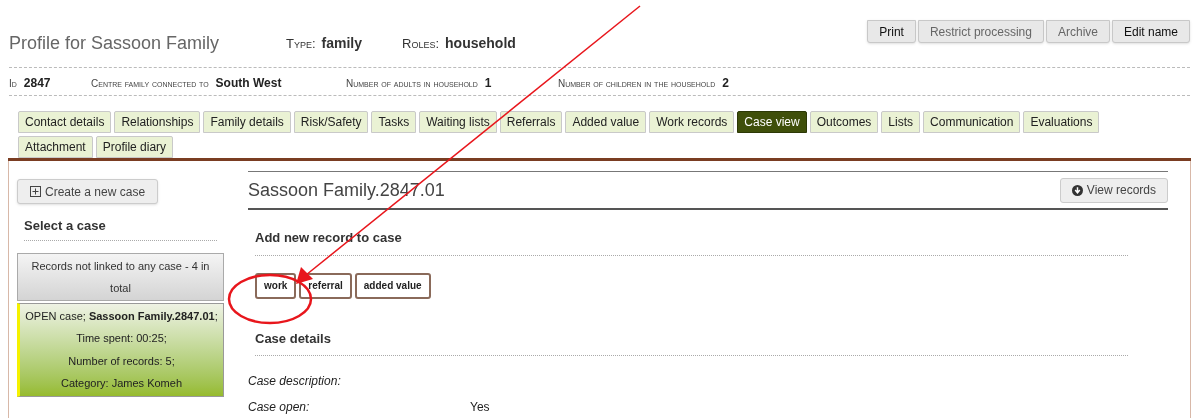 Image resolution: width=1199 pixels, height=420 pixels. What do you see at coordinates (480, 407) in the screenshot?
I see `detail-value: Yes` at bounding box center [480, 407].